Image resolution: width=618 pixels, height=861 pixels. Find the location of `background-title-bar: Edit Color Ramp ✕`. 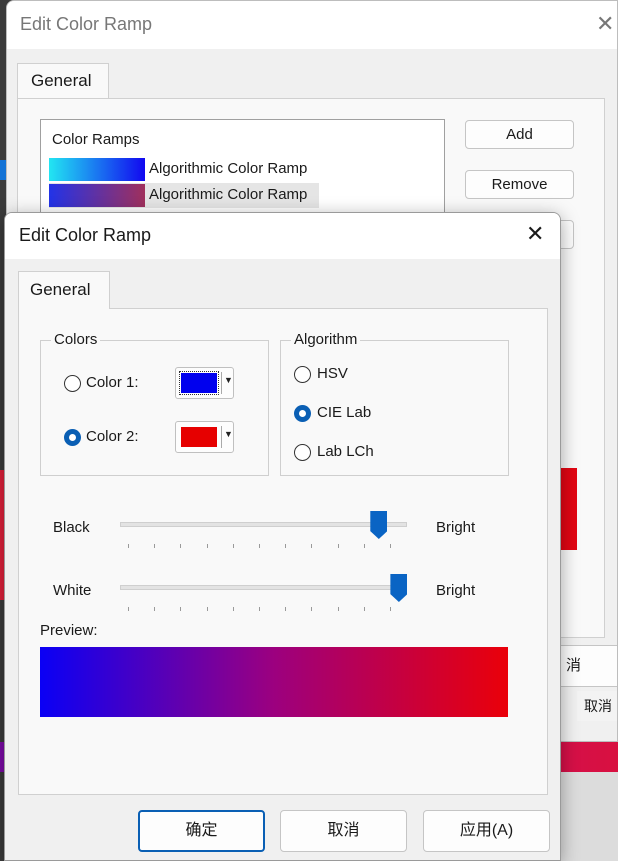

background-title-bar: Edit Color Ramp ✕ is located at coordinates (312, 25).